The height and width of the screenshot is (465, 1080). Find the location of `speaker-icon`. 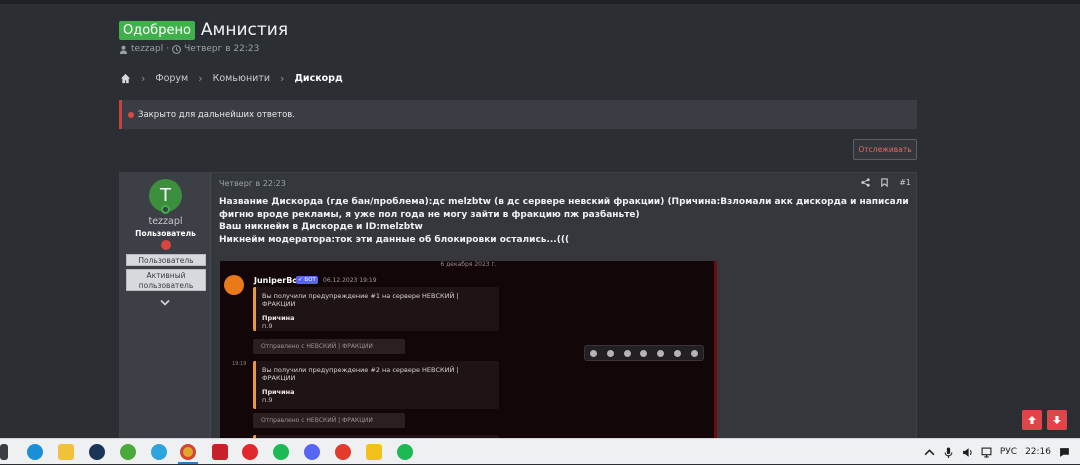

speaker-icon is located at coordinates (967, 452).